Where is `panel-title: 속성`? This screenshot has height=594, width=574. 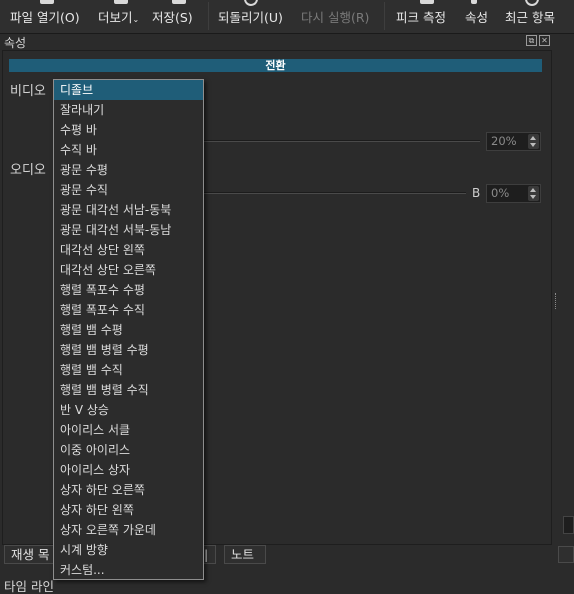 panel-title: 속성 is located at coordinates (15, 43).